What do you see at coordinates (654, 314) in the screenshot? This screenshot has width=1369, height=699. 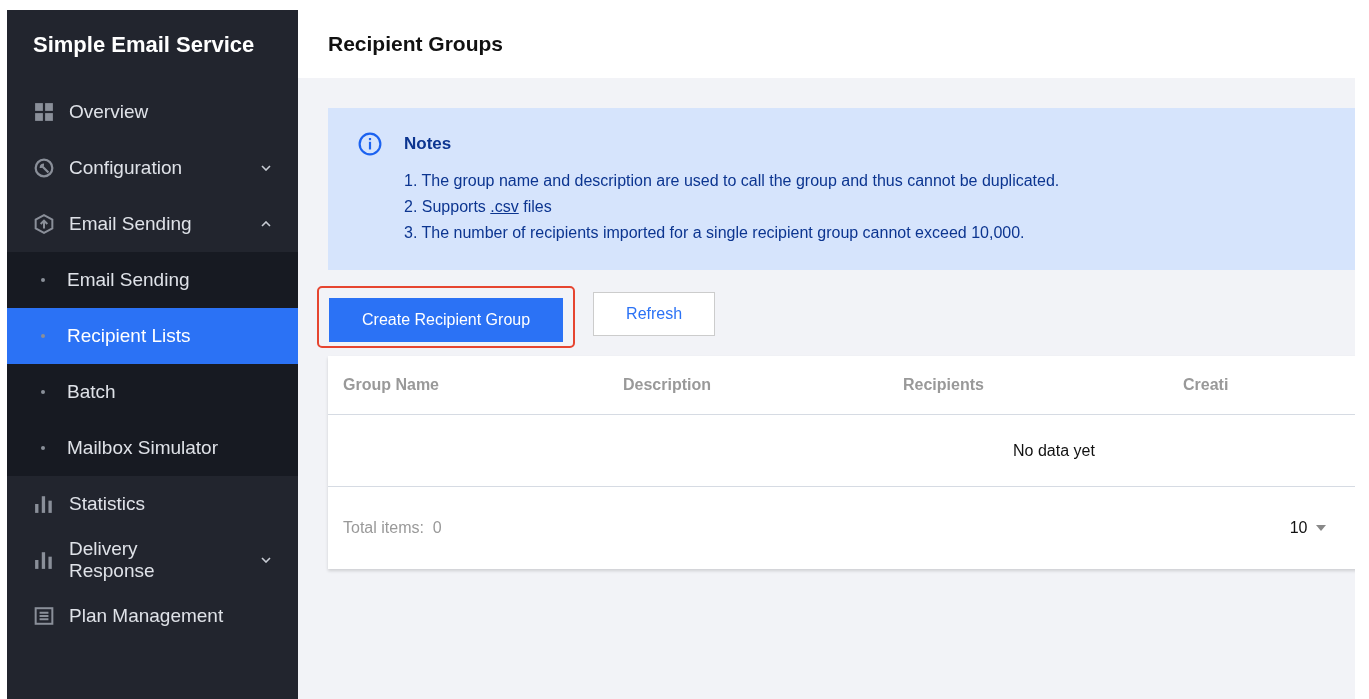 I see `refresh-button: Refresh` at bounding box center [654, 314].